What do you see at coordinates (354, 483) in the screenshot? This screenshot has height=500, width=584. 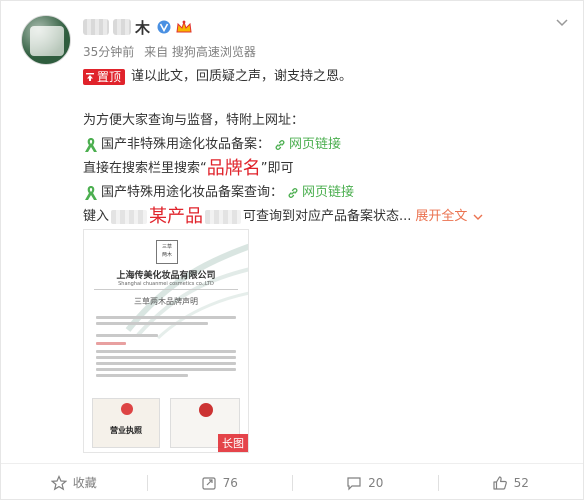 I see `comment-icon` at bounding box center [354, 483].